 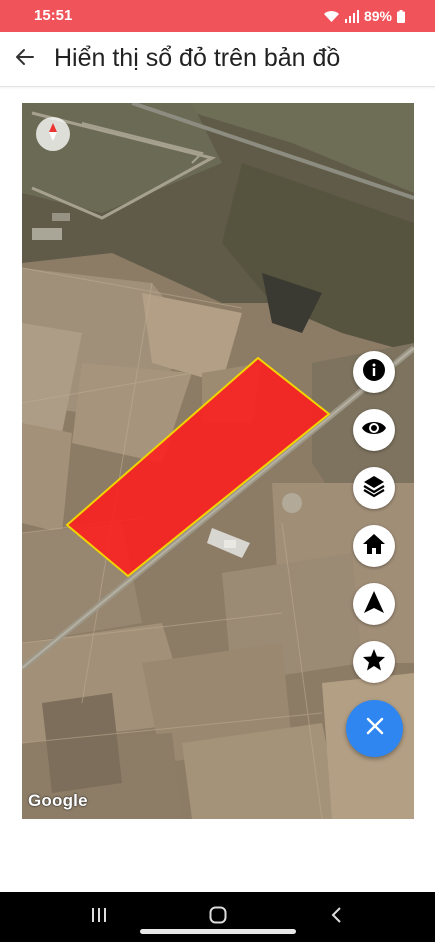 I want to click on status-icons: 89%, so click(x=364, y=16).